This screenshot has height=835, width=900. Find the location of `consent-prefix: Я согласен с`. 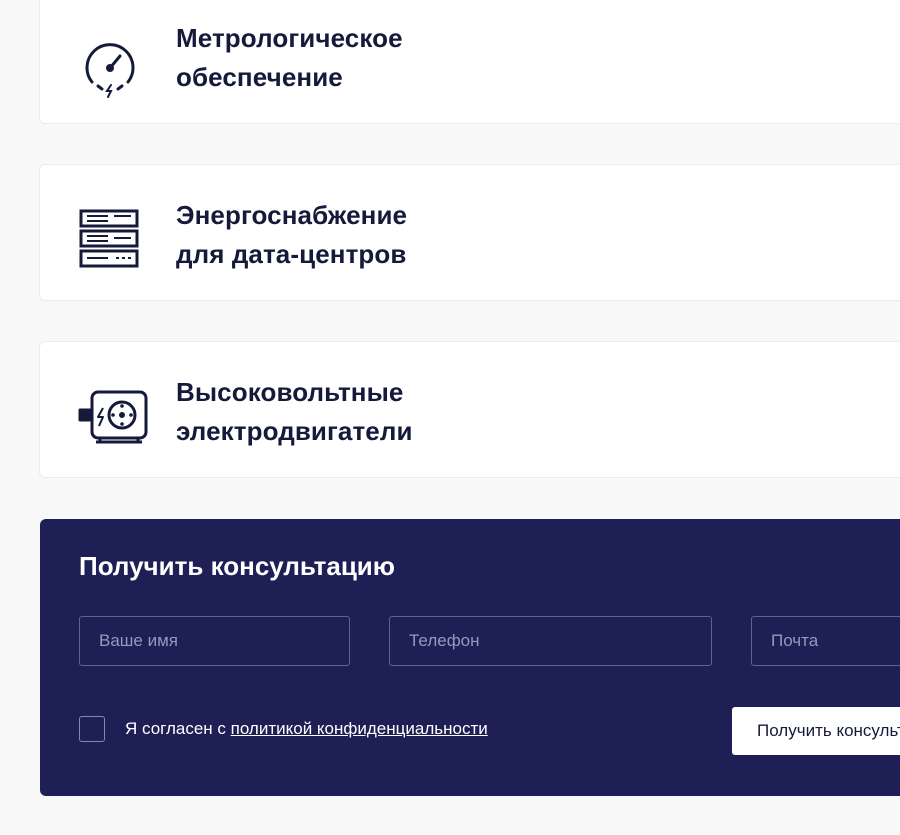

consent-prefix: Я согласен с is located at coordinates (178, 728).